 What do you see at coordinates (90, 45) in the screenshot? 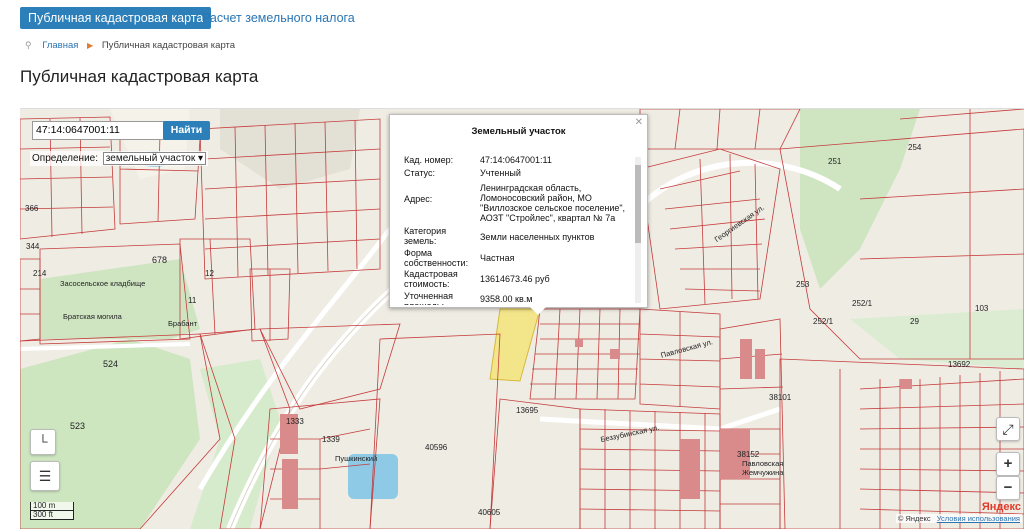
I see `chevron-right-icon: ▶` at bounding box center [90, 45].